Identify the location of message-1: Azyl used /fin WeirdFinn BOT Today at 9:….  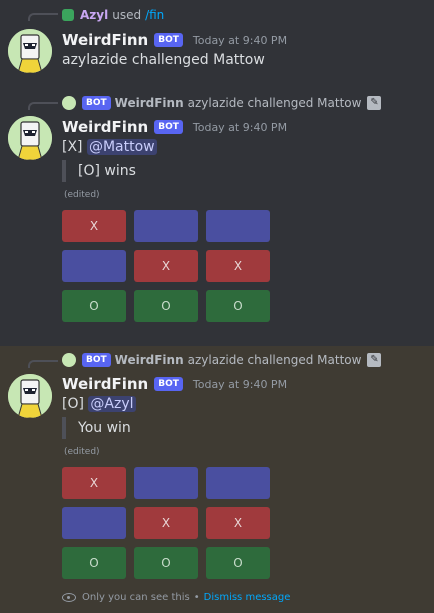
(217, 43).